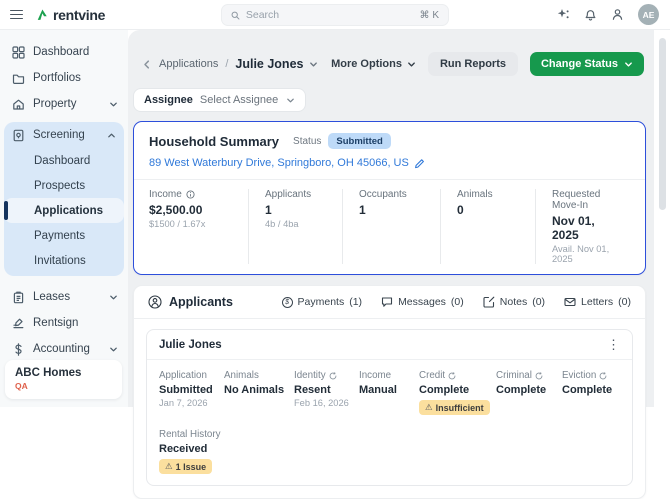 The height and width of the screenshot is (499, 670). I want to click on stat-value: 0, so click(460, 210).